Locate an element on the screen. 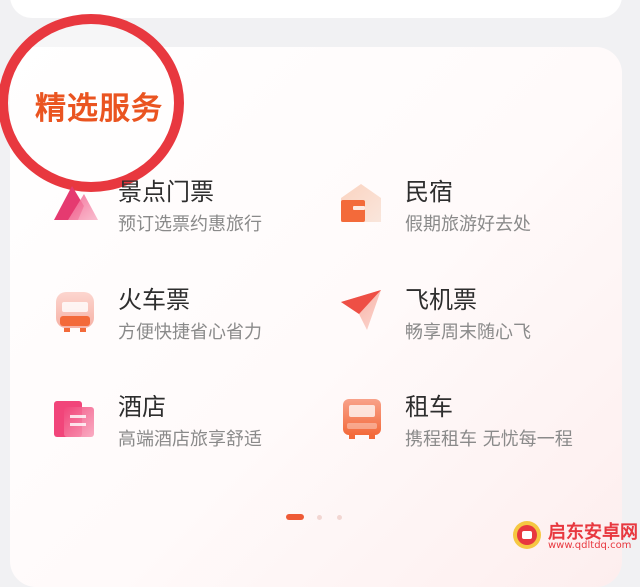 The image size is (640, 587). hotel-icon is located at coordinates (74, 419).